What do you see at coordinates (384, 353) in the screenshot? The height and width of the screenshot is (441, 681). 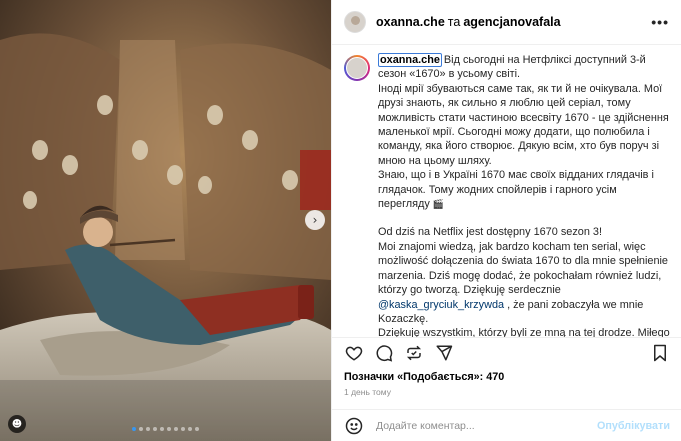 I see `comment-icon` at bounding box center [384, 353].